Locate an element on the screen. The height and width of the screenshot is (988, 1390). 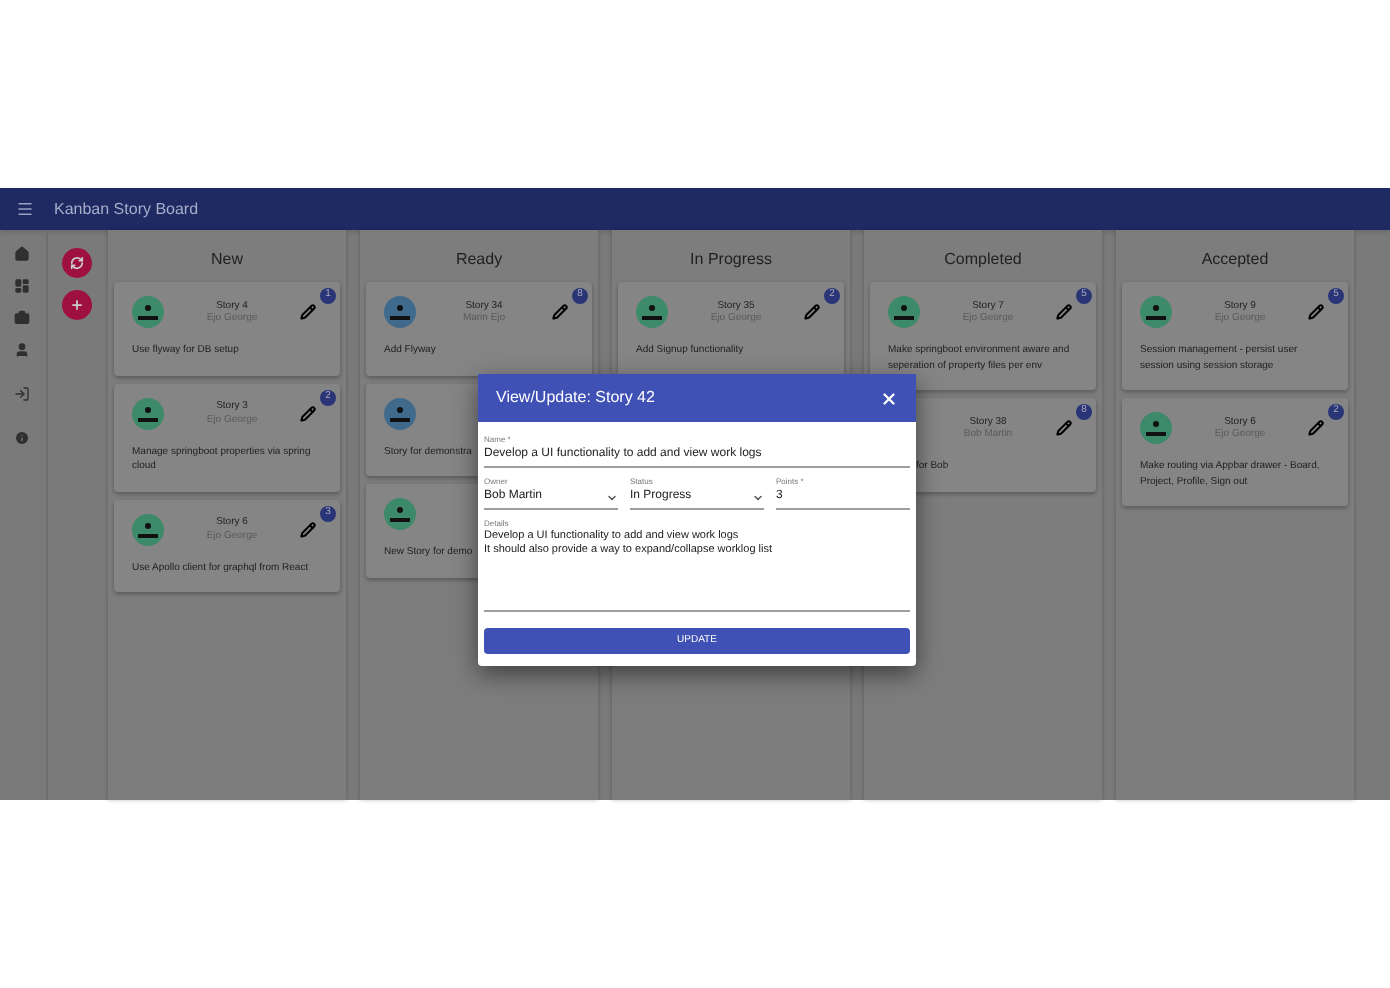
app-title: Kanban Story Board is located at coordinates (126, 209).